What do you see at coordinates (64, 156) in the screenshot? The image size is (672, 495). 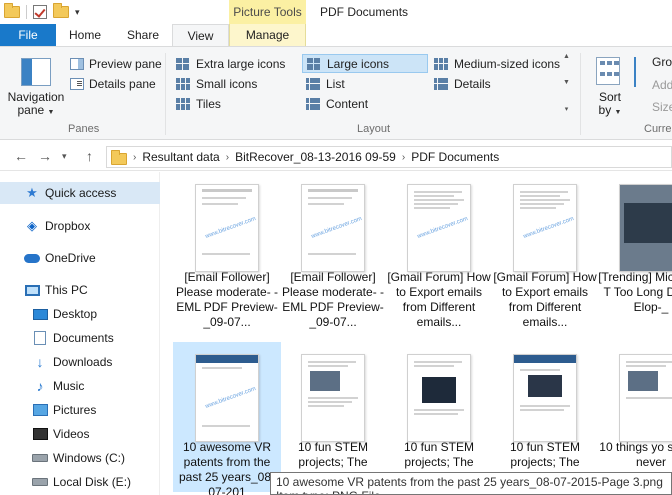 I see `recent-locations-icon: ▾` at bounding box center [64, 156].